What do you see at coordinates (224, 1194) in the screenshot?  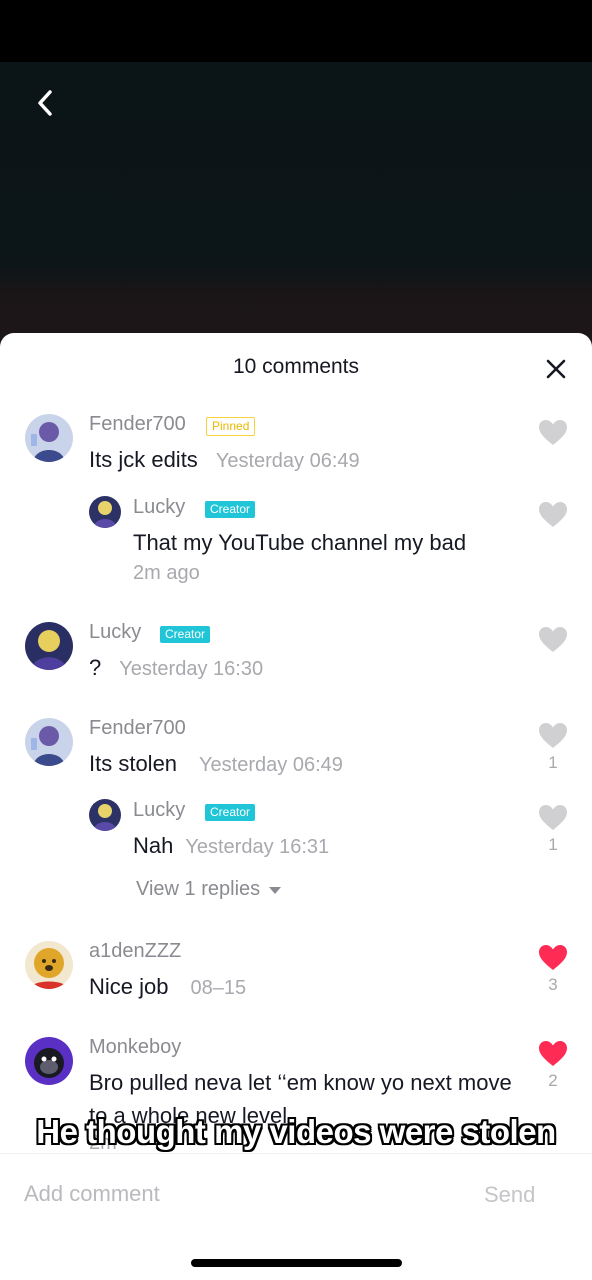 I see `add-comment-input` at bounding box center [224, 1194].